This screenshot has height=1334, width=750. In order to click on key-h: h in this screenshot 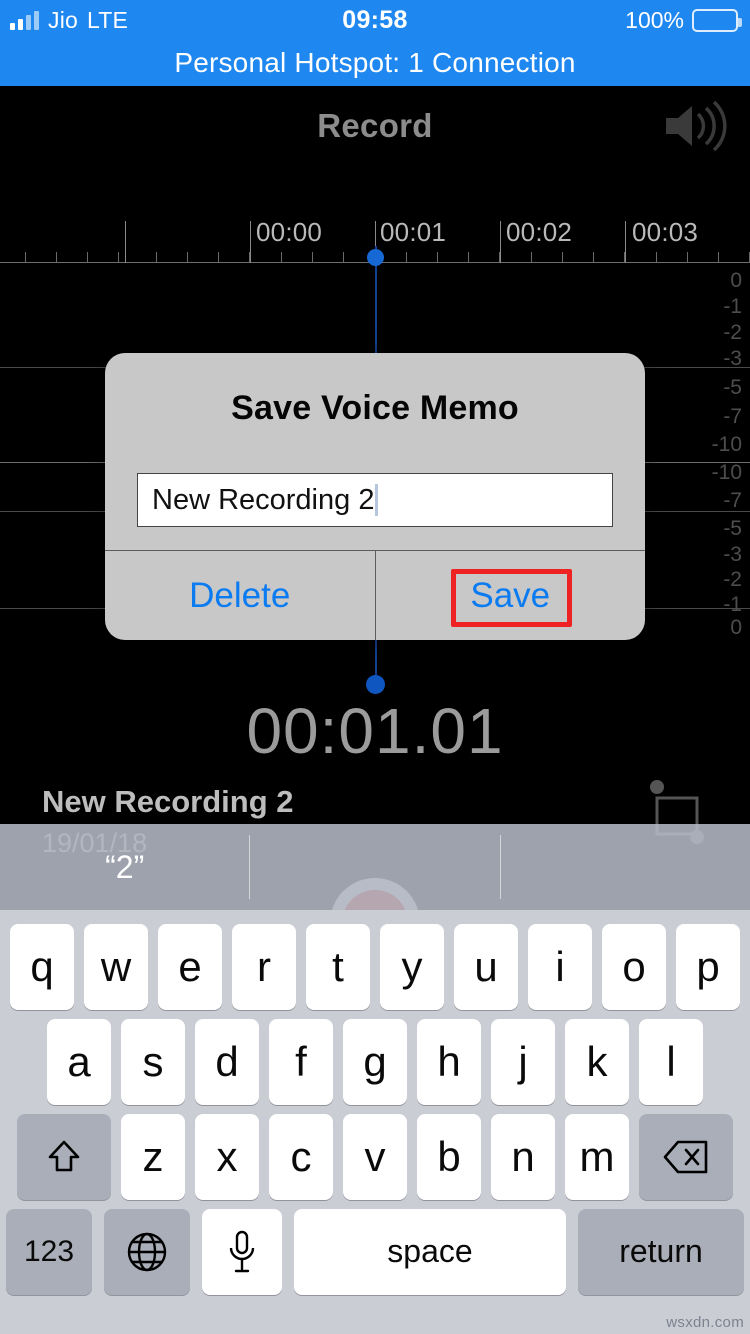, I will do `click(449, 1061)`.